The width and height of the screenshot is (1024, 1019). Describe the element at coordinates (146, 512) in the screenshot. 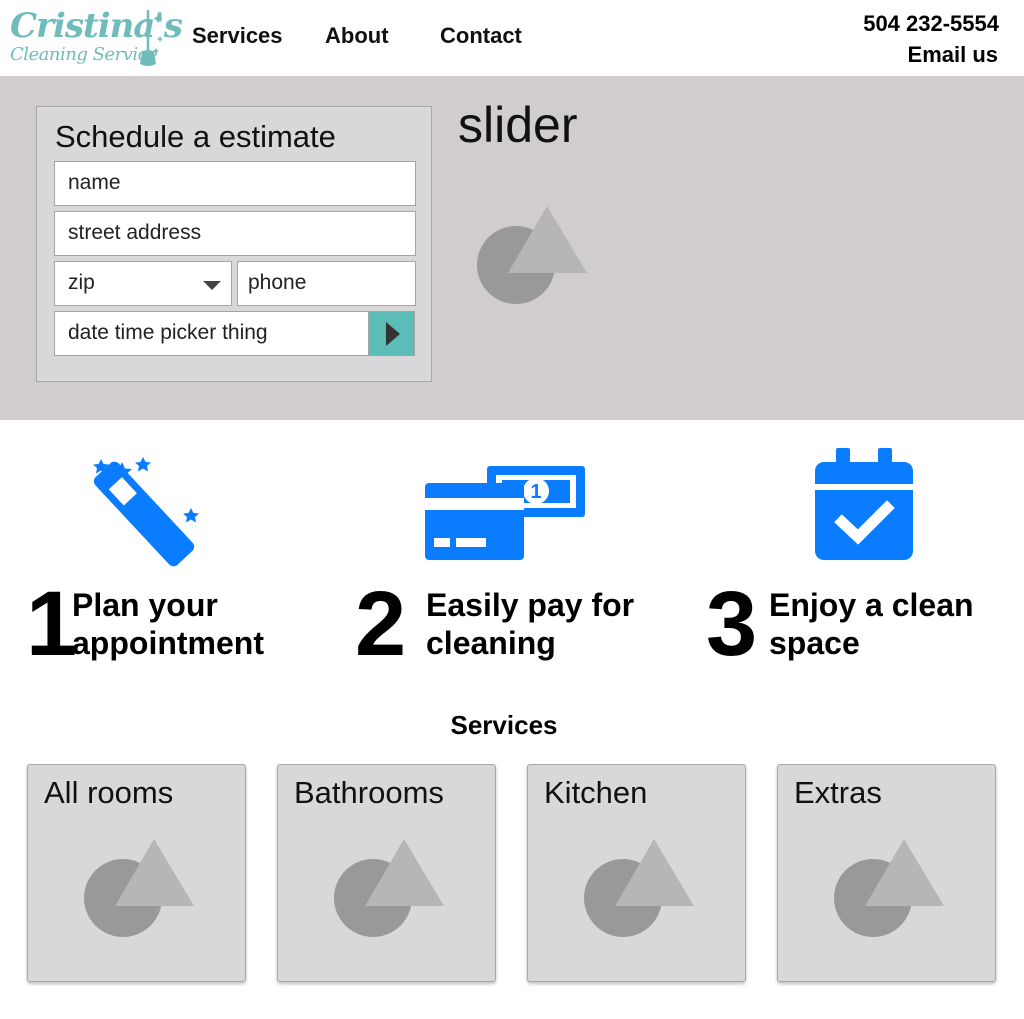

I see `magic-wand-icon` at that location.